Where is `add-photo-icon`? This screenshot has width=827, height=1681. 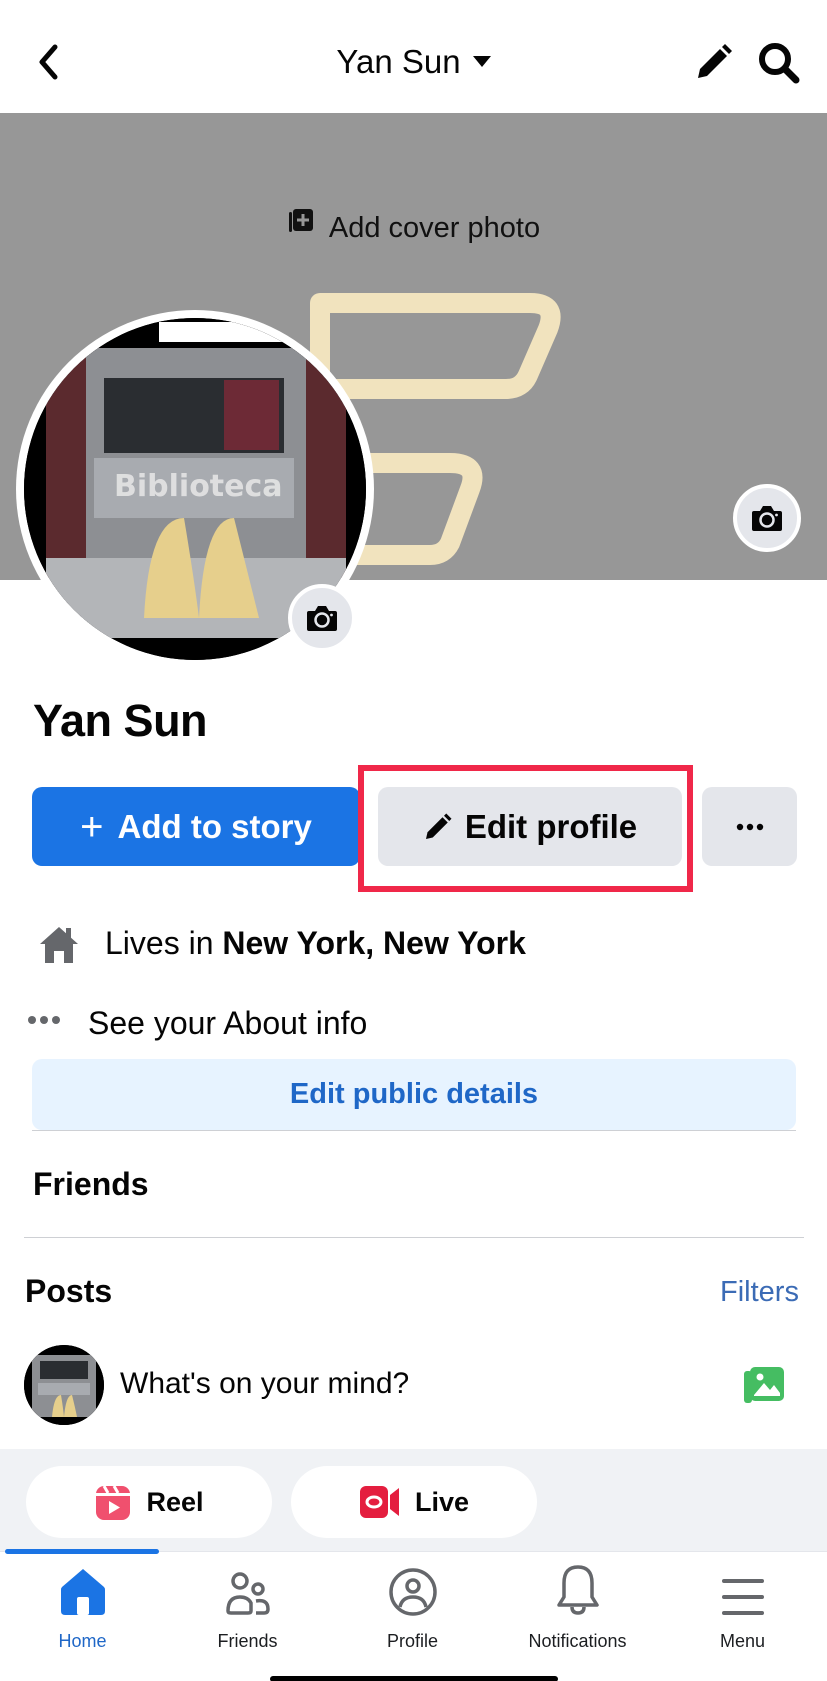 add-photo-icon is located at coordinates (301, 226).